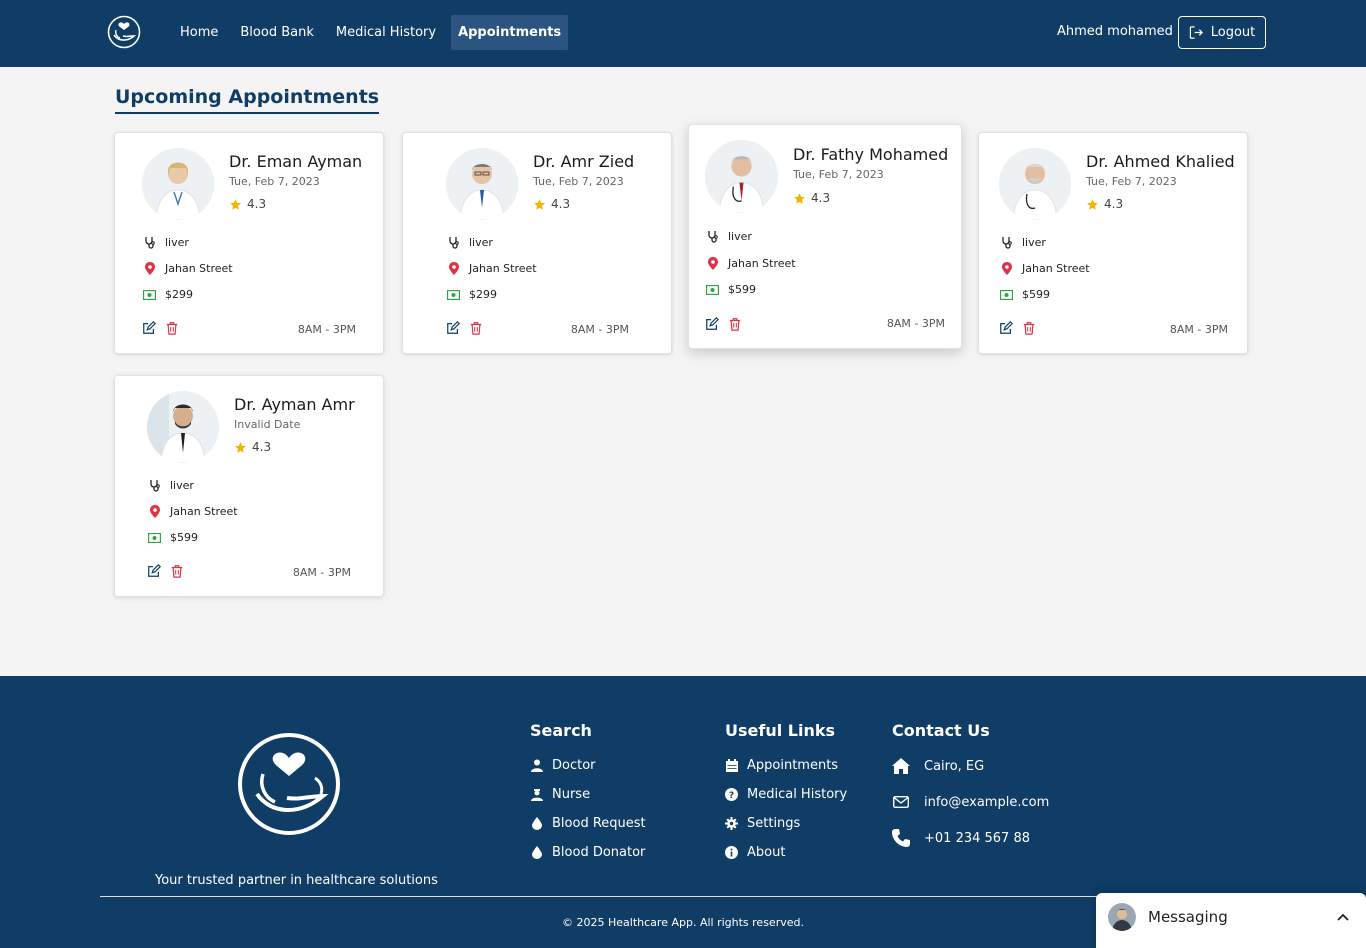 This screenshot has width=1366, height=948. I want to click on specialty-text: liver, so click(740, 236).